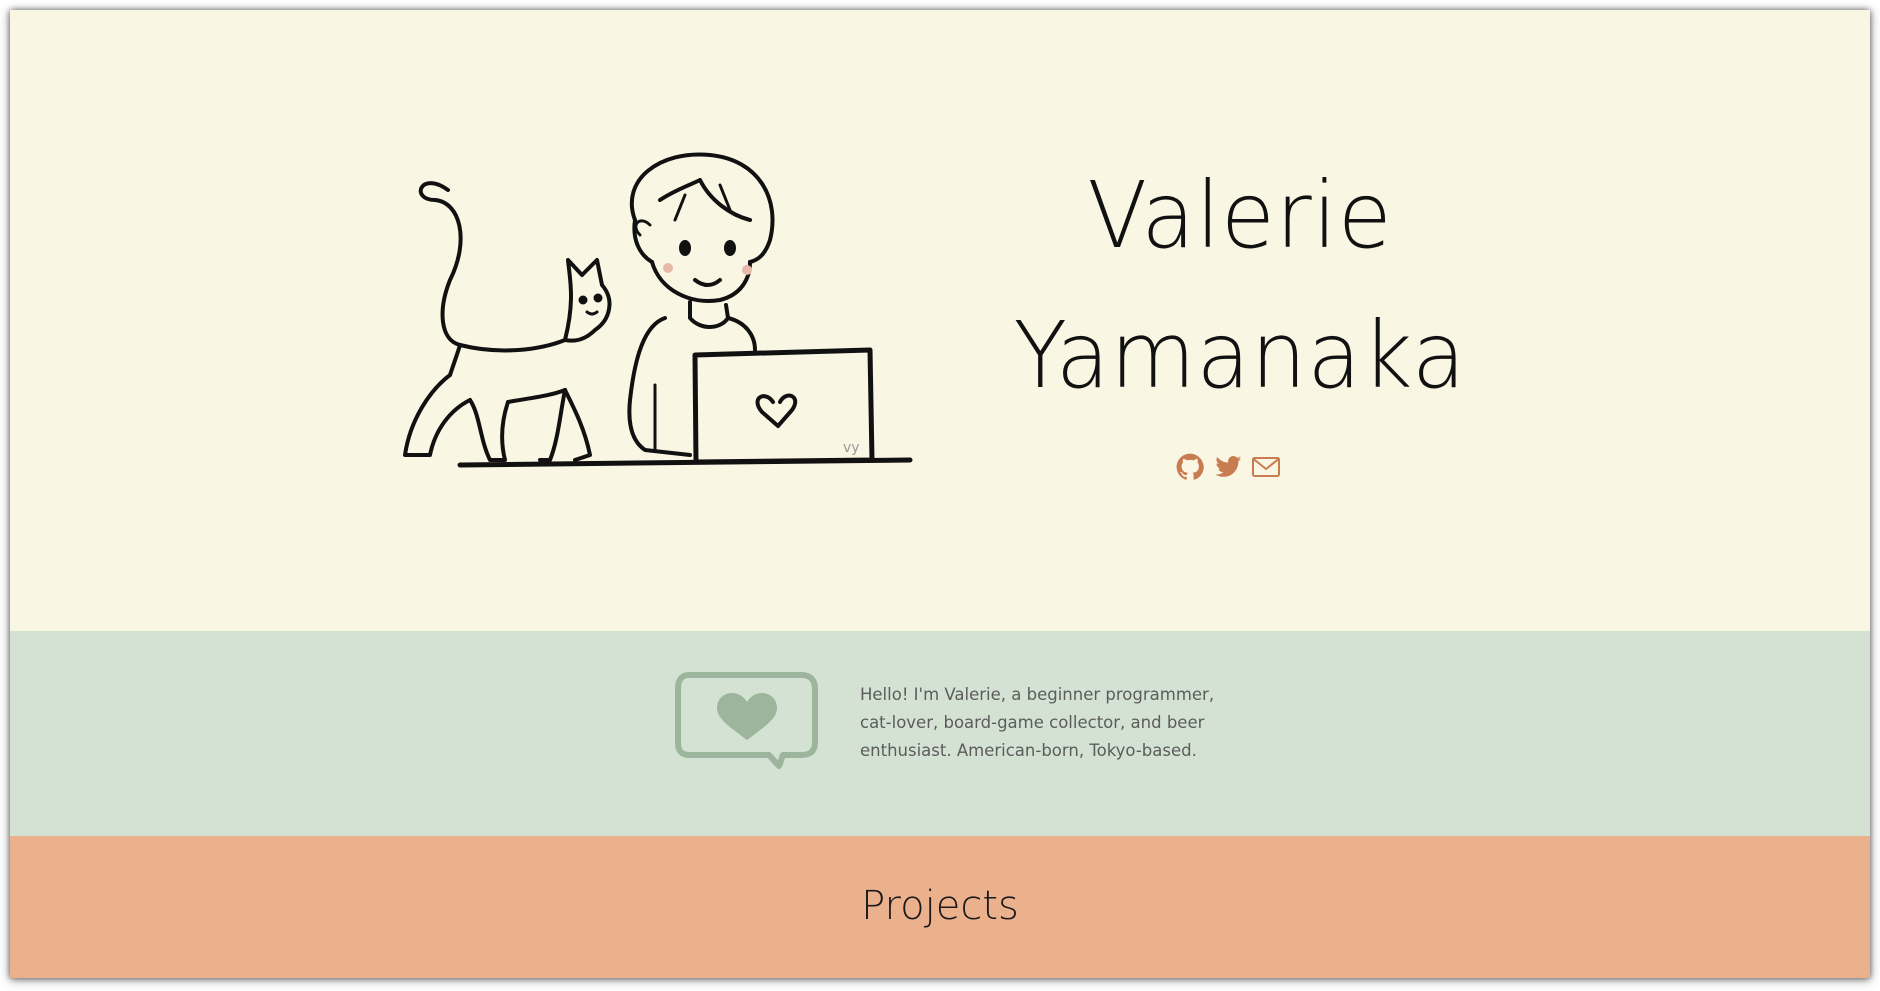 The image size is (1880, 991). I want to click on twitter-icon, so click(1228, 467).